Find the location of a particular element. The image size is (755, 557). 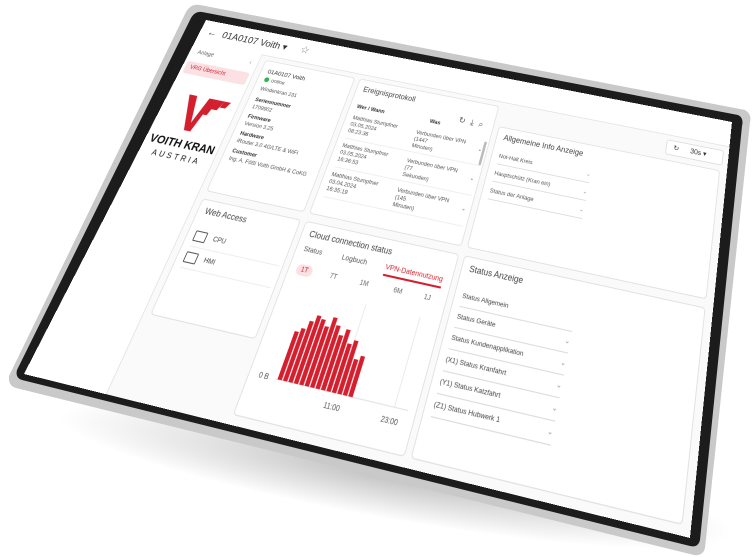

field-label: Status der Anlage is located at coordinates (512, 195).